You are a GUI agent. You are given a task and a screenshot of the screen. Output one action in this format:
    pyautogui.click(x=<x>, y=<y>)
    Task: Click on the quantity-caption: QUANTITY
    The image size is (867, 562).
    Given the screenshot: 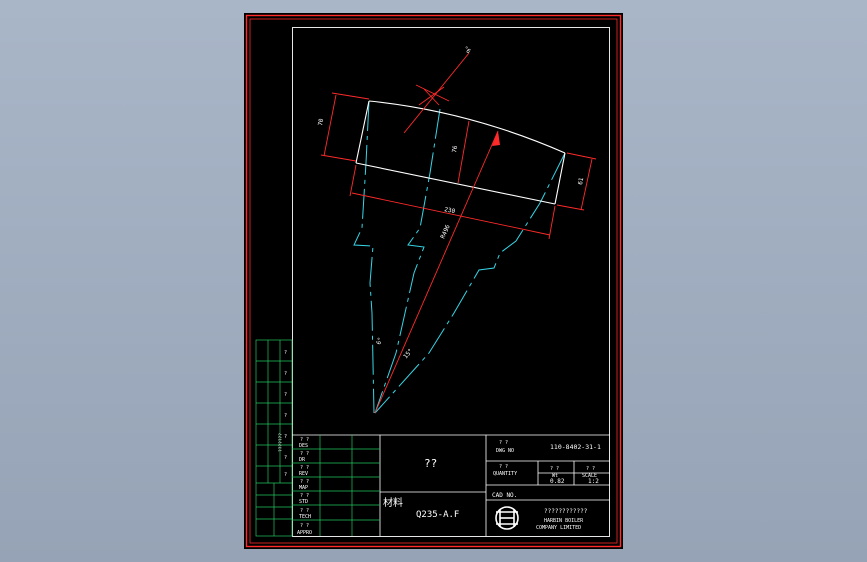 What is the action you would take?
    pyautogui.click(x=505, y=474)
    